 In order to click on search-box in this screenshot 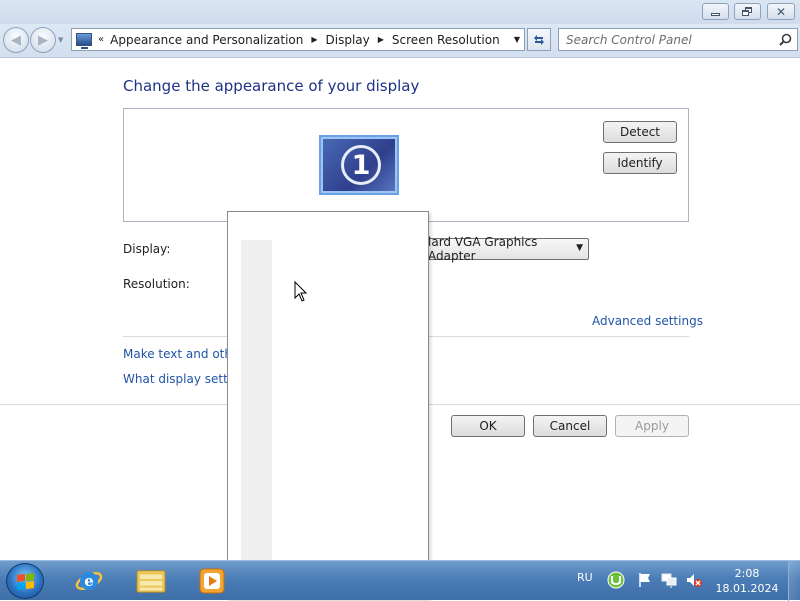, I will do `click(678, 39)`.